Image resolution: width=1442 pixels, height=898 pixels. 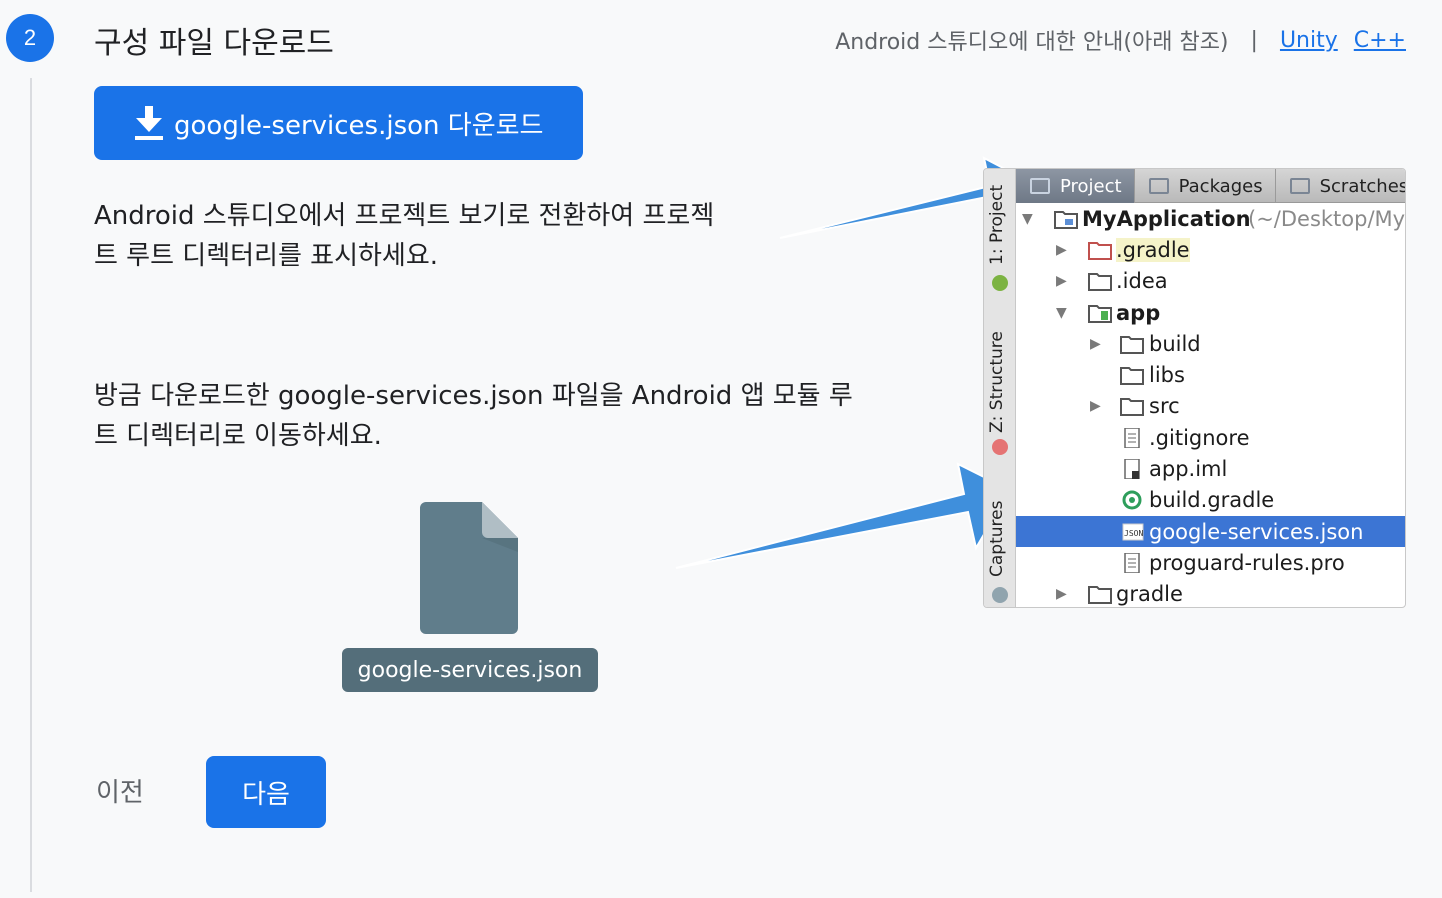 I want to click on download-icon, so click(x=149, y=123).